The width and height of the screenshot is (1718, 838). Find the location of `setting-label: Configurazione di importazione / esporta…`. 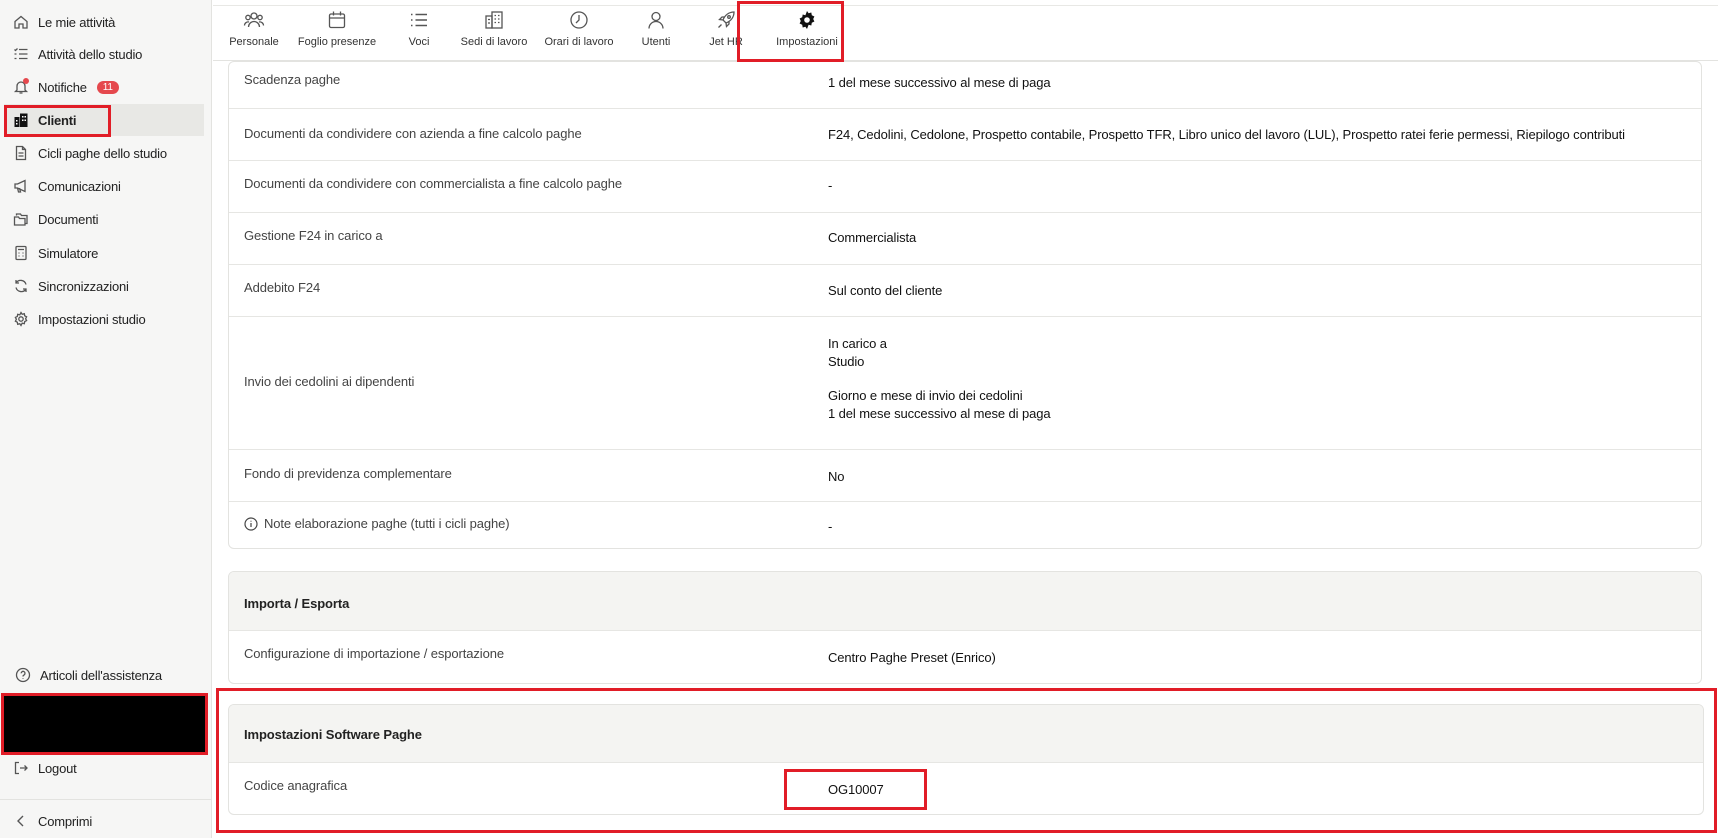

setting-label: Configurazione di importazione / esporta… is located at coordinates (374, 653).